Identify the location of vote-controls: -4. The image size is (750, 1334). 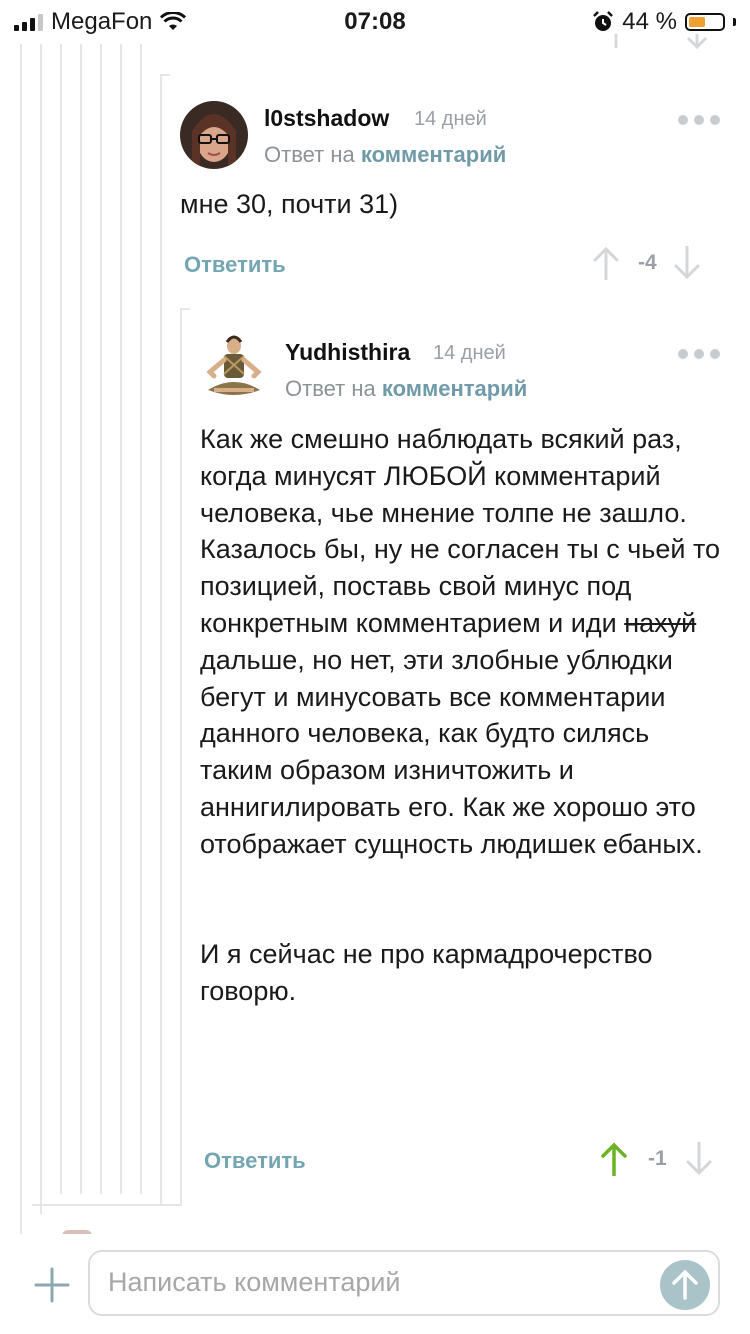
(646, 263).